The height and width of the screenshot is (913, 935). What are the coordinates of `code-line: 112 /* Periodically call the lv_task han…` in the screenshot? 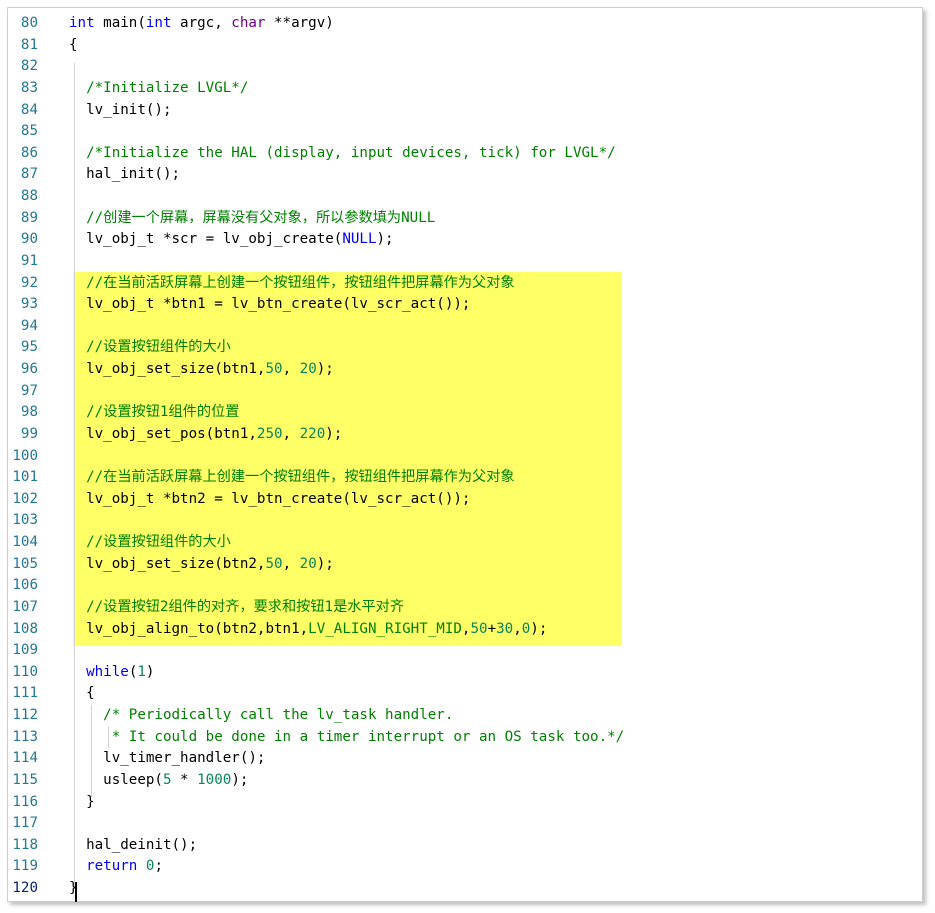 It's located at (465, 716).